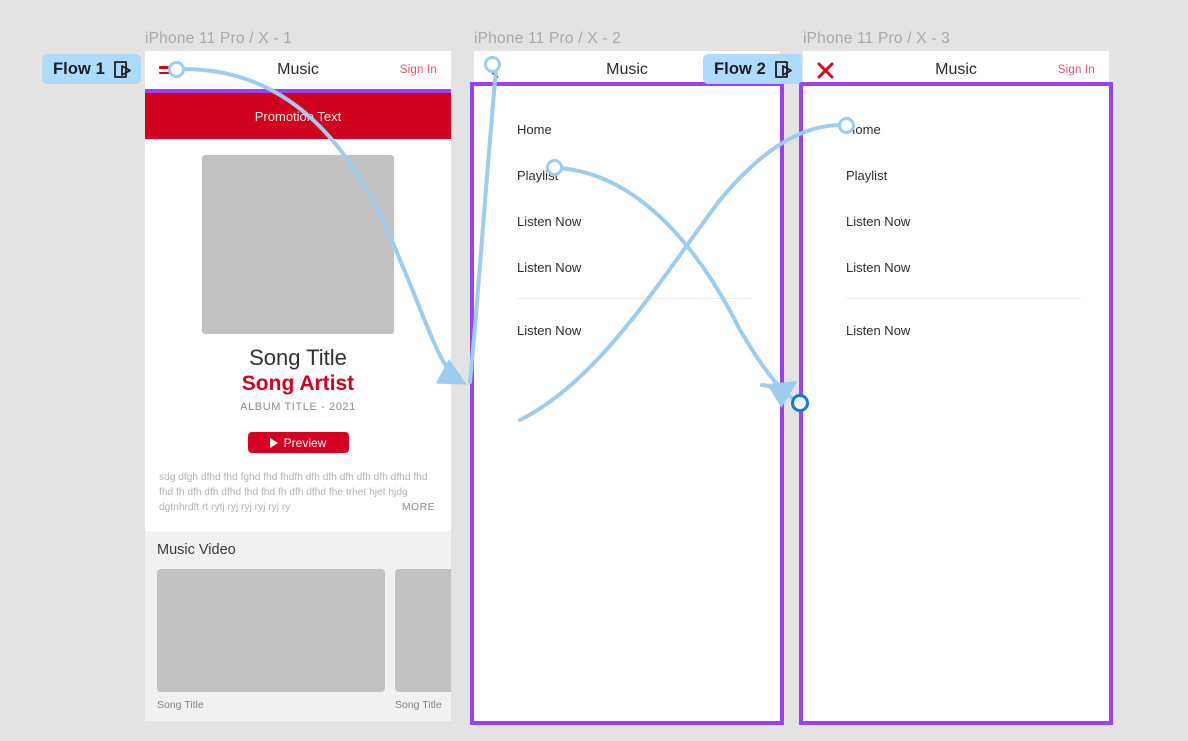 Image resolution: width=1188 pixels, height=741 pixels. I want to click on music-video-title: Music Video, so click(196, 550).